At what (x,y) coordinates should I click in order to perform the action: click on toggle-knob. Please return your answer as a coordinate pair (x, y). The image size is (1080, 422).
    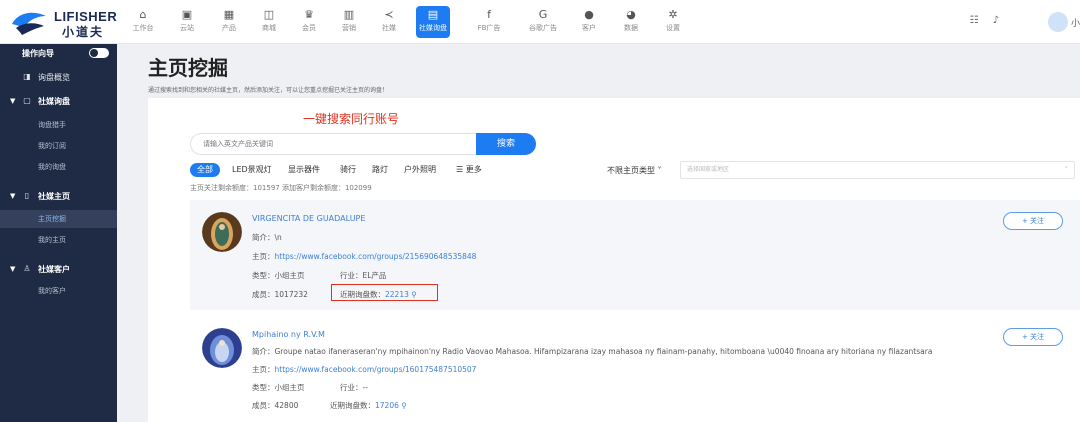
    Looking at the image, I should click on (94, 53).